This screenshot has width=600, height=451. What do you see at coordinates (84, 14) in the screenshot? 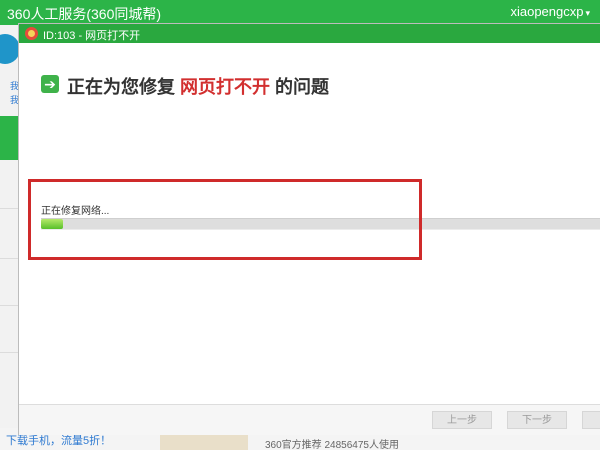
I see `background-window-title: 360人工服务(360同城帮)` at bounding box center [84, 14].